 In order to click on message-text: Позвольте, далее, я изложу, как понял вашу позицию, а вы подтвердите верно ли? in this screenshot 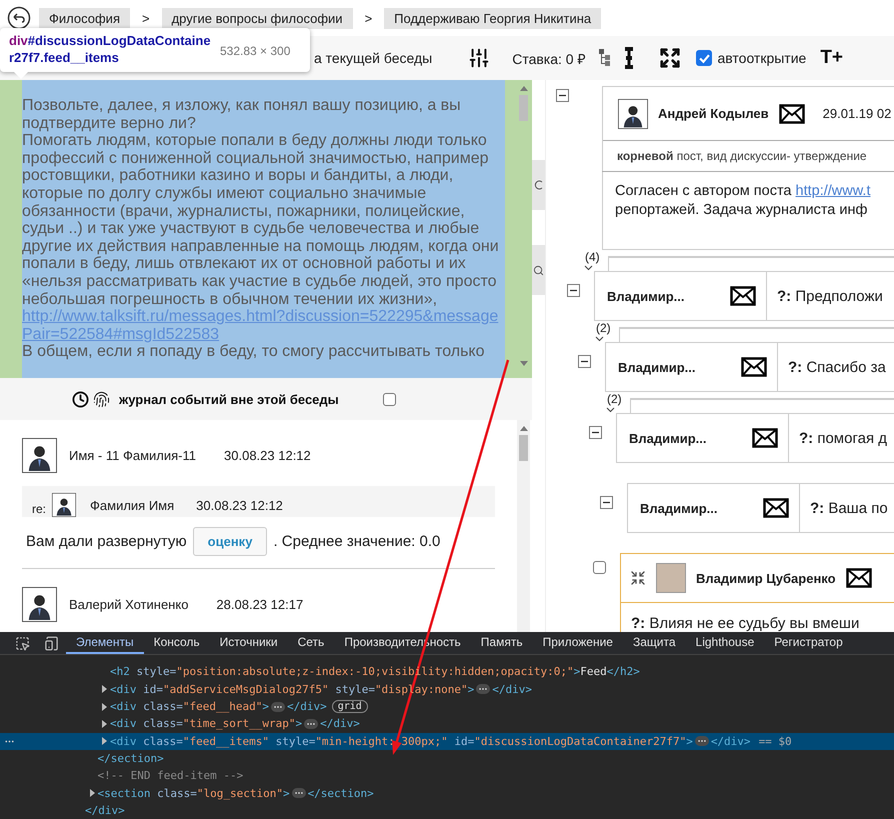, I will do `click(242, 114)`.